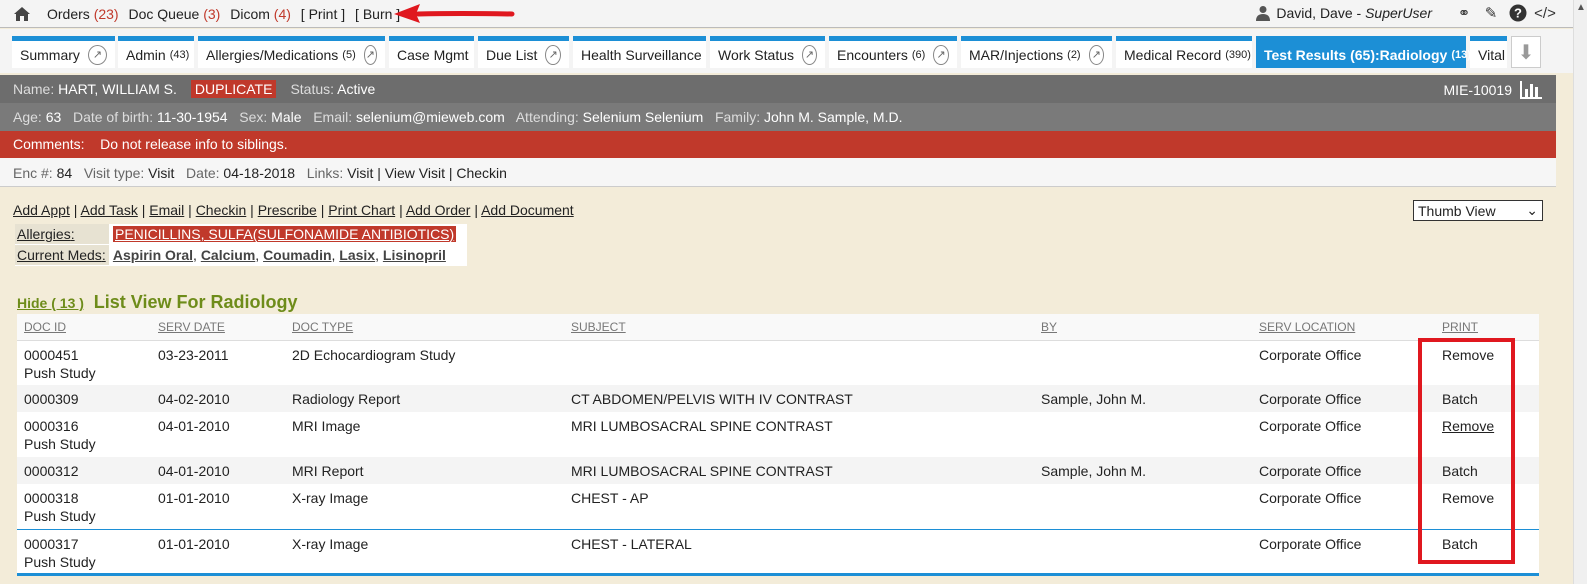 The height and width of the screenshot is (584, 1587). I want to click on col-doc-id: DOC ID, so click(84, 327).